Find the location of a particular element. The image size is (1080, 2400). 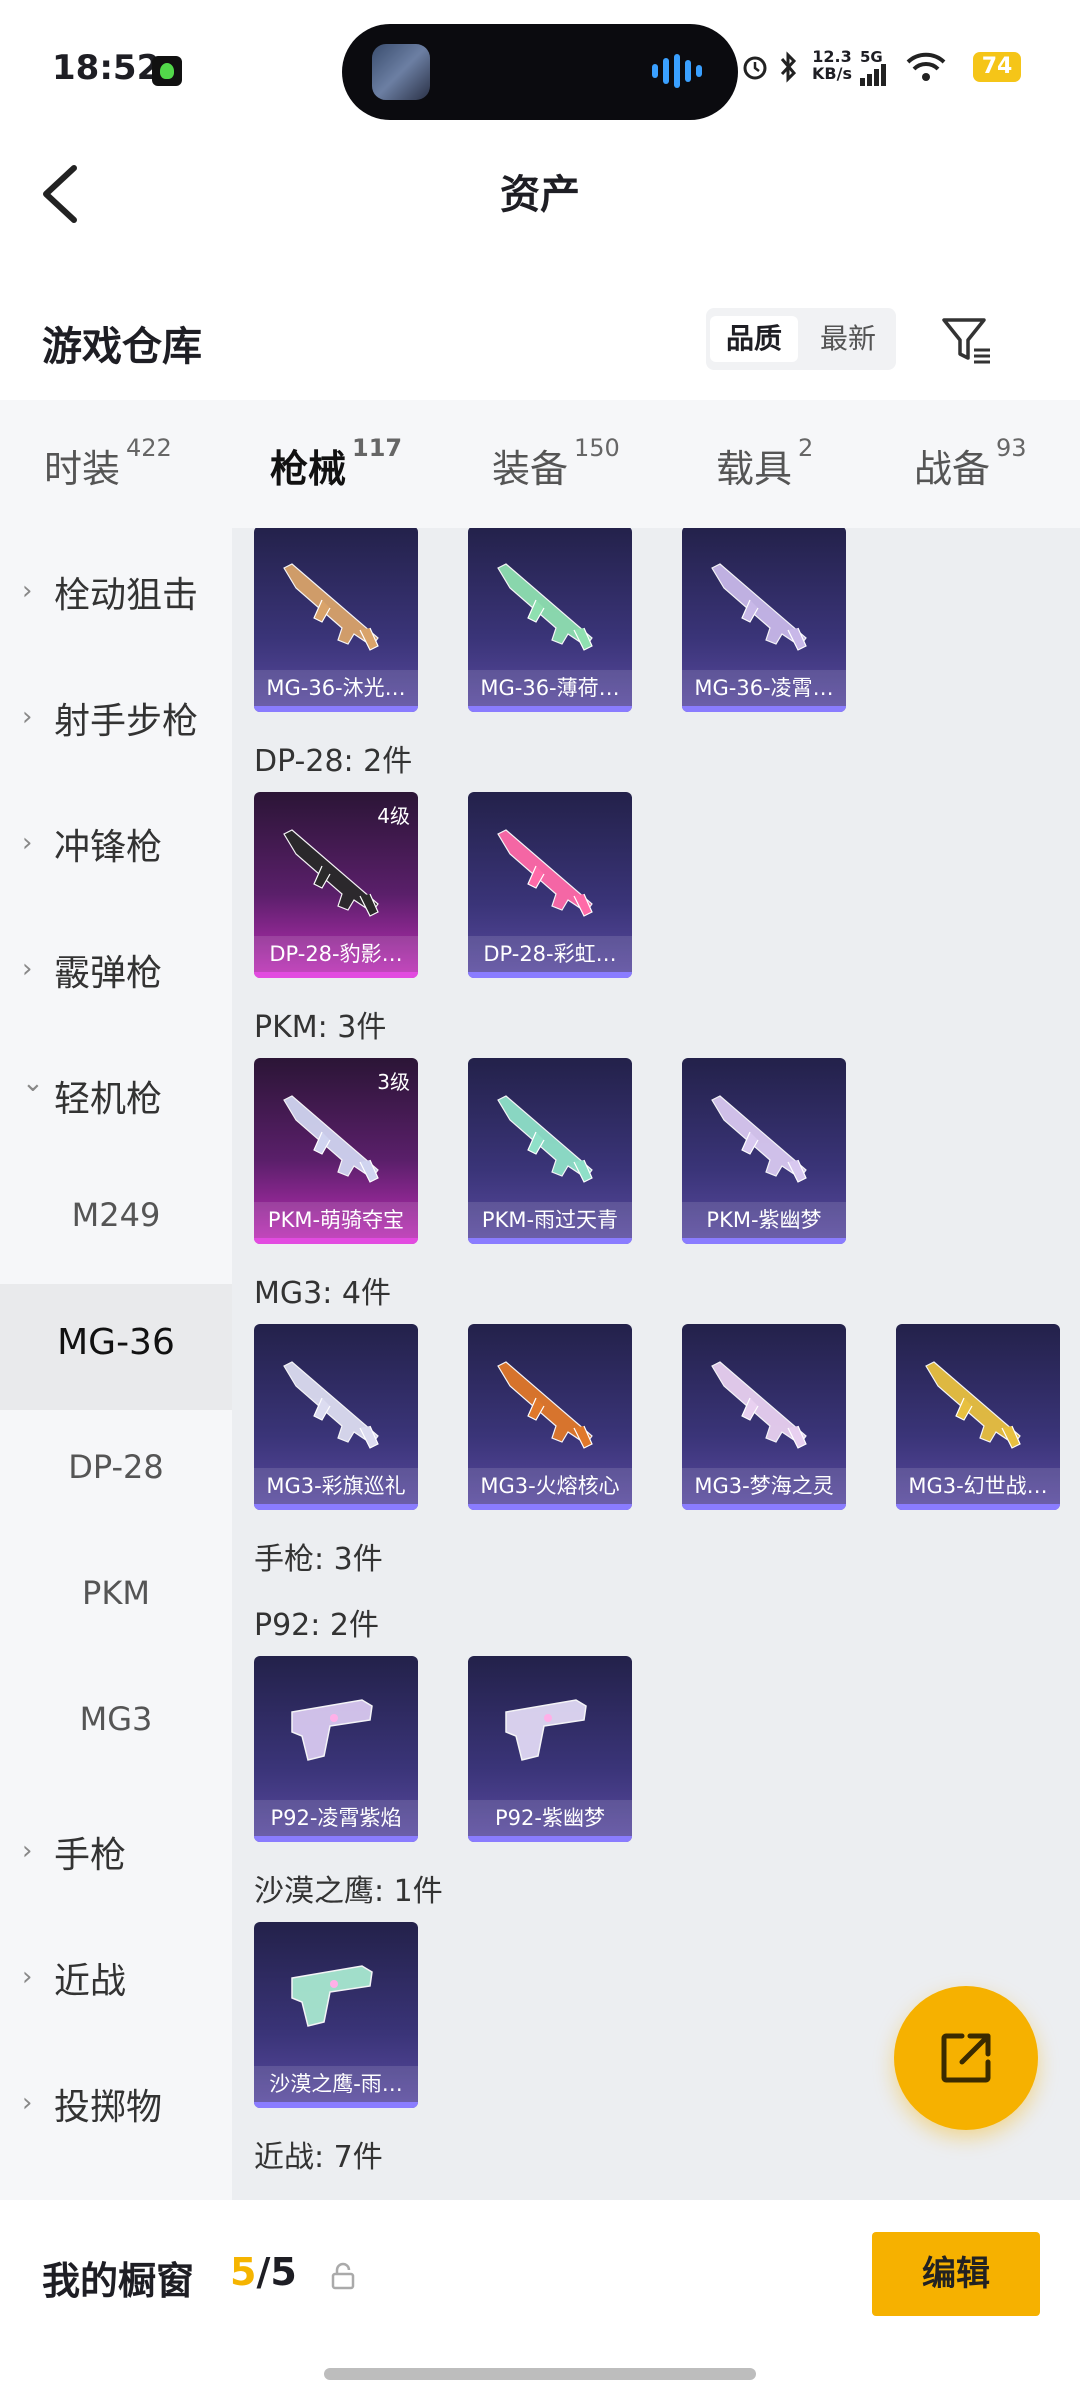

sidebar-item-label: PKM is located at coordinates (116, 1593).